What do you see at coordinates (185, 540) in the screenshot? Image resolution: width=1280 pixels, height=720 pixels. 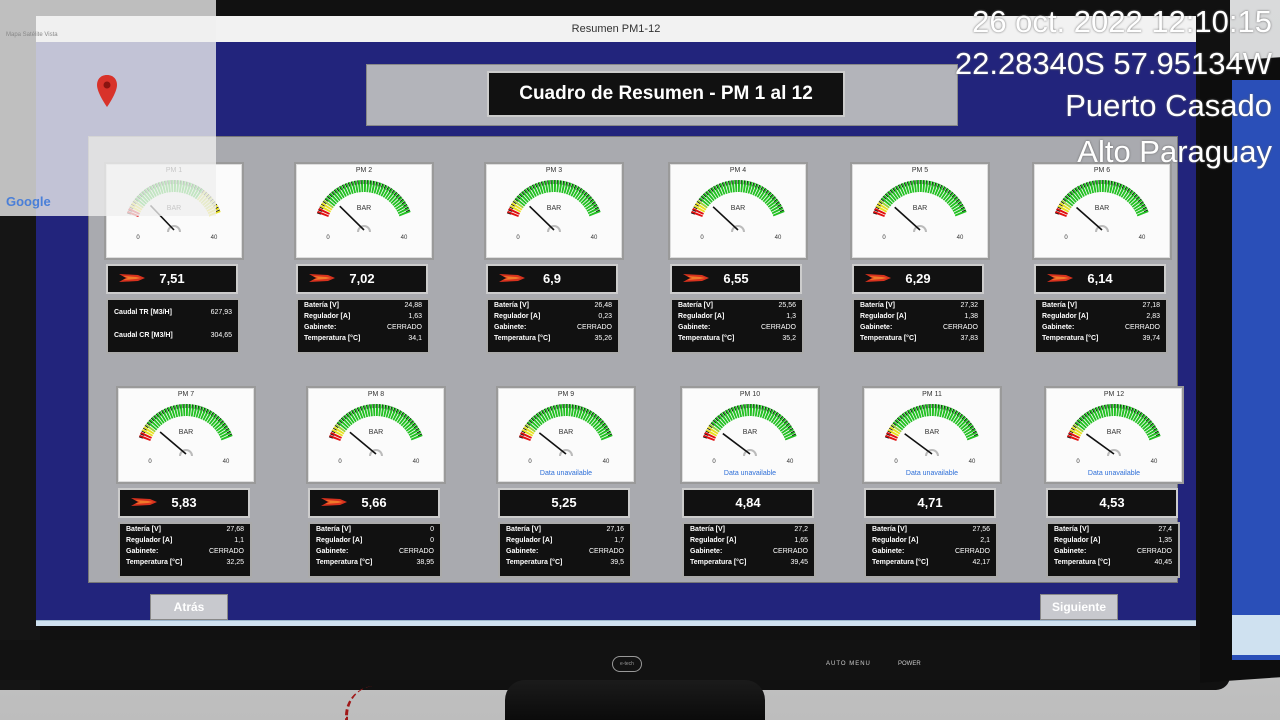 I see `info-row: Regulador [A] 1,1` at bounding box center [185, 540].